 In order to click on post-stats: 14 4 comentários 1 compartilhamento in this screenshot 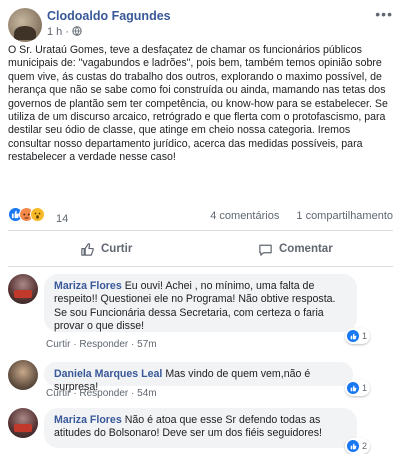, I will do `click(200, 215)`.